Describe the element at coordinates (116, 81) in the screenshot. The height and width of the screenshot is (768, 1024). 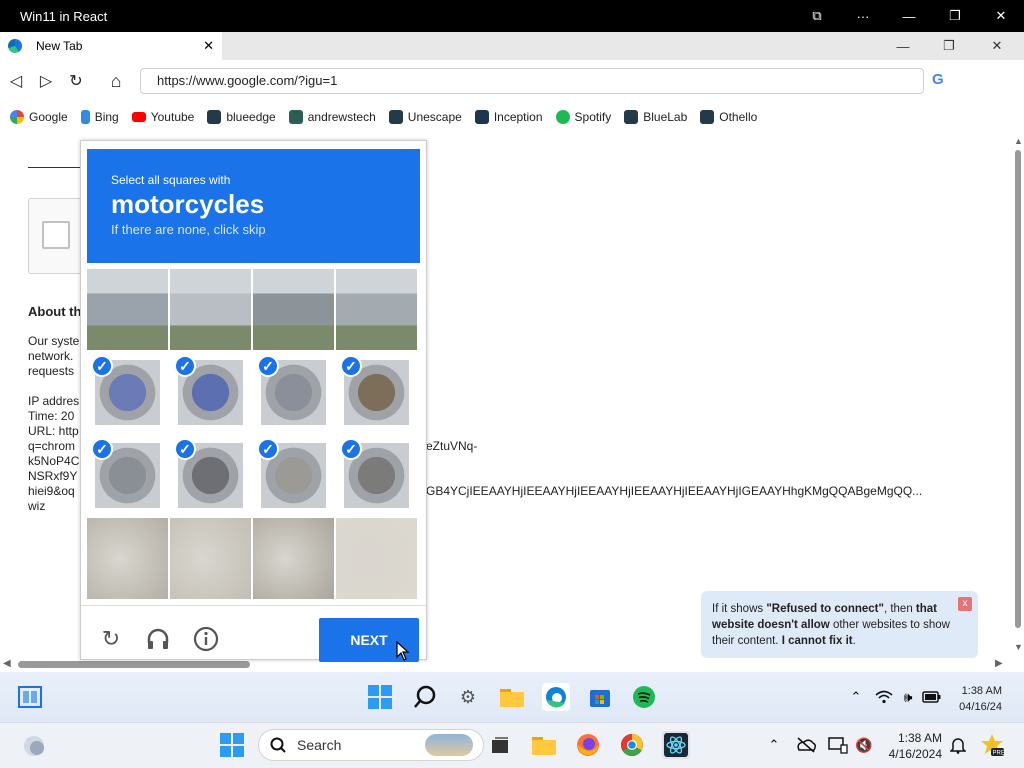
I see `home-icon: ⌂` at that location.